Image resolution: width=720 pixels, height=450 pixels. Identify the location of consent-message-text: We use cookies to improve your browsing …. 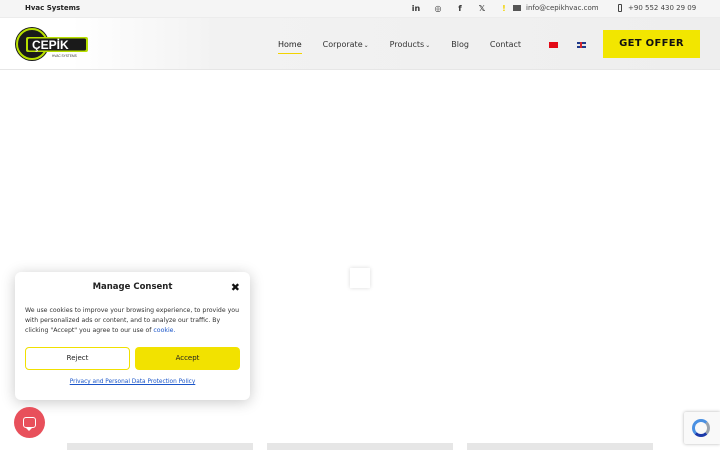
(132, 320).